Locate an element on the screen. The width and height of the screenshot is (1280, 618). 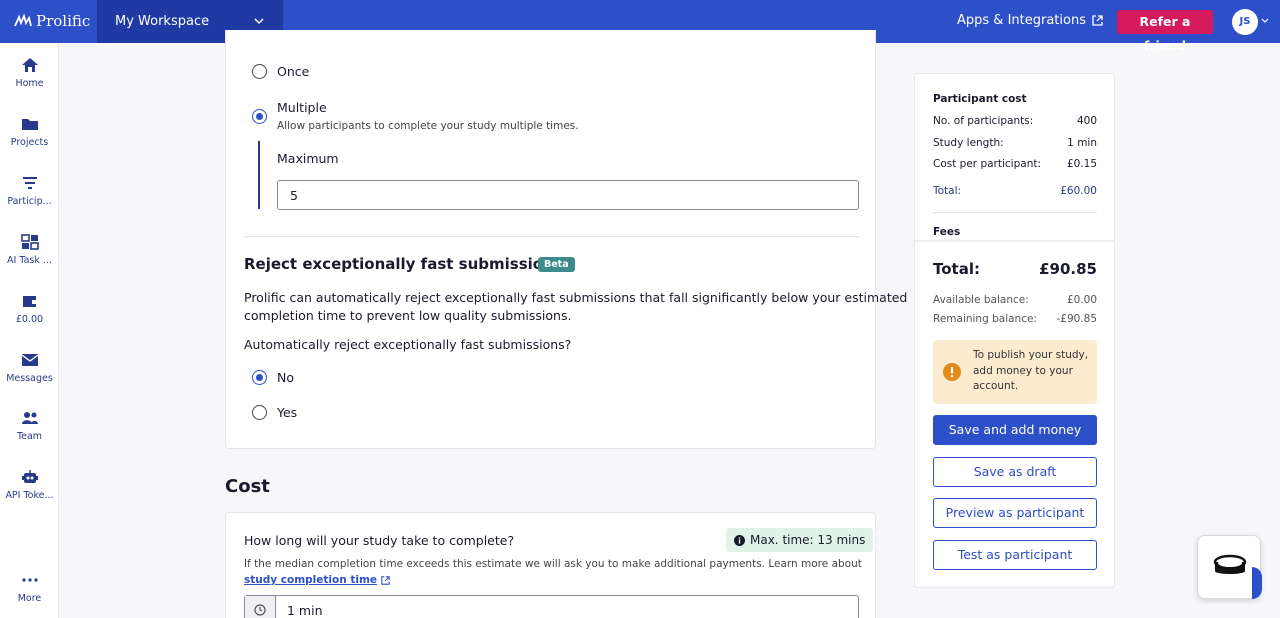
section-divider is located at coordinates (551, 236).